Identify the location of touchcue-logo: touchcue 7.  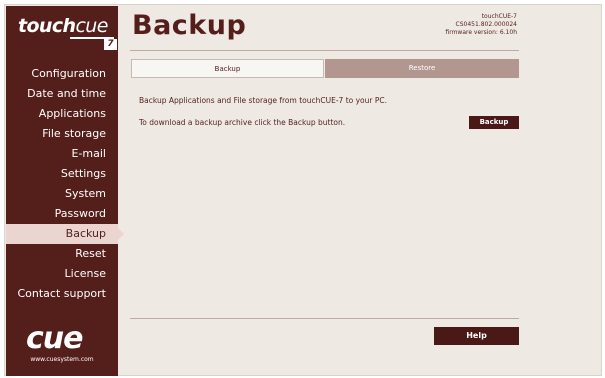
(68, 33).